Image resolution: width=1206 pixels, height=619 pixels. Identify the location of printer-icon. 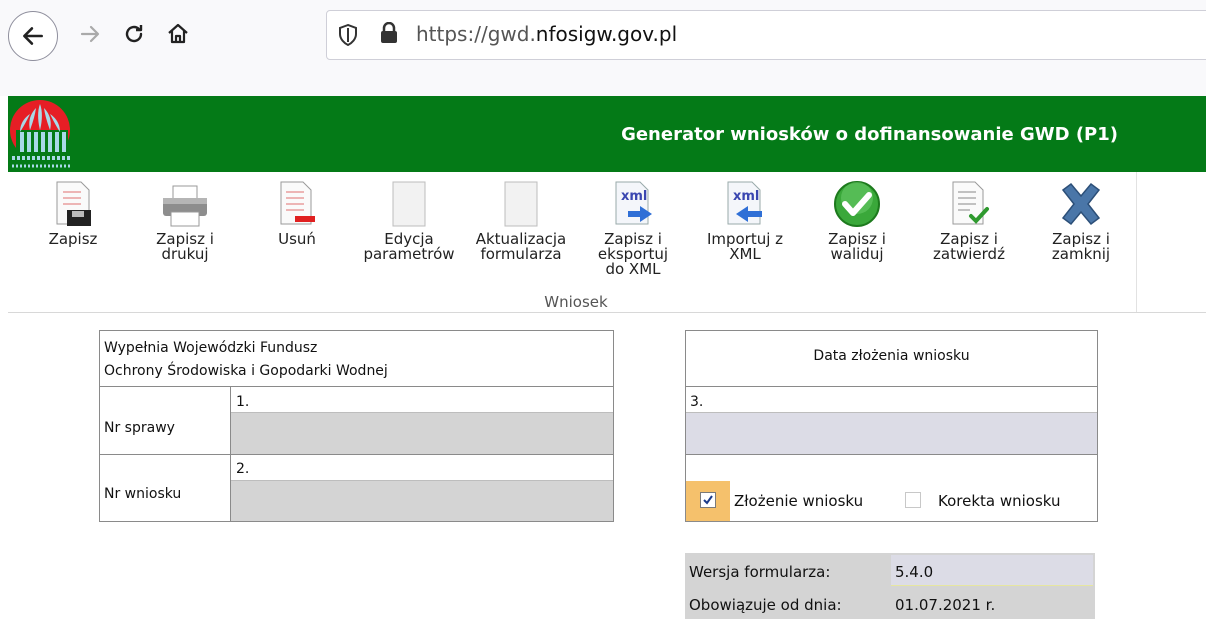
(185, 202).